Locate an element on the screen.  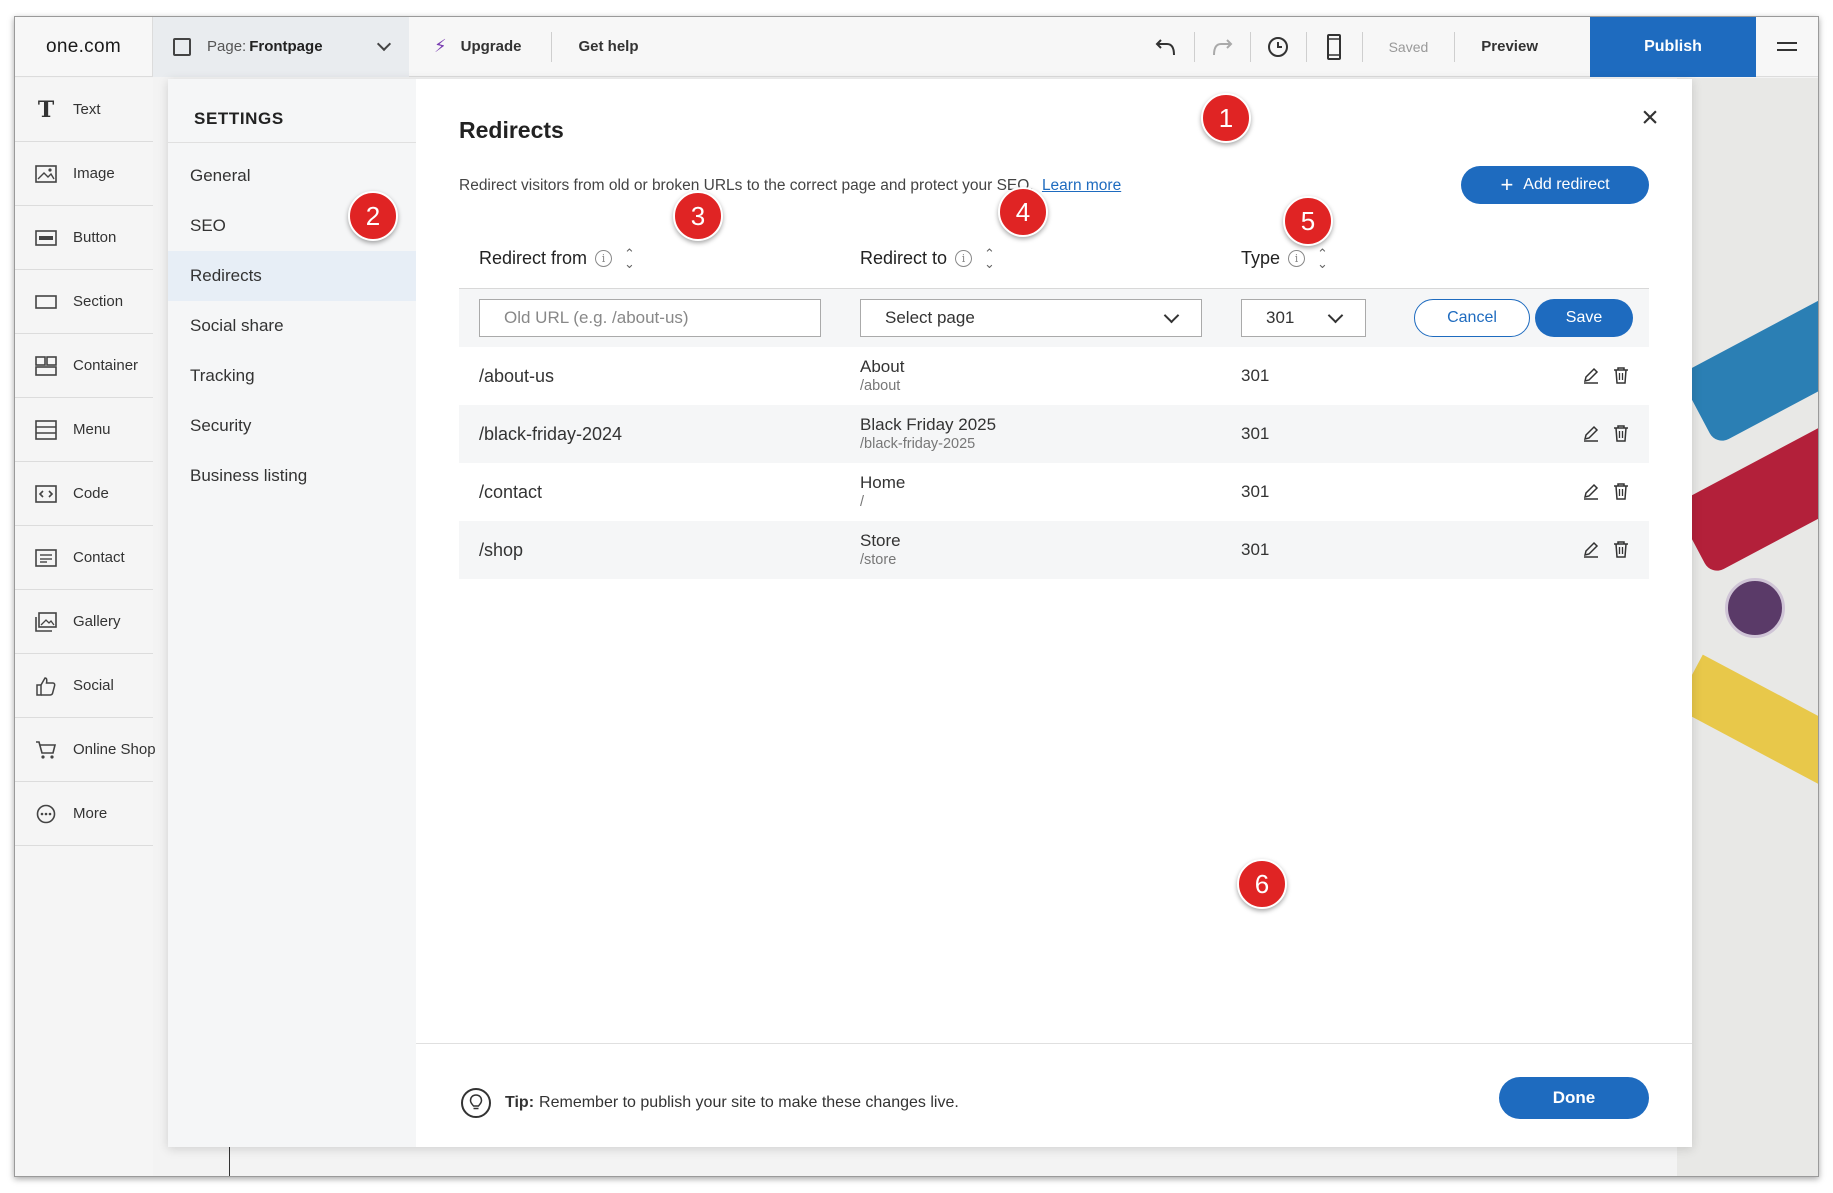
menu-icon is located at coordinates (46, 429).